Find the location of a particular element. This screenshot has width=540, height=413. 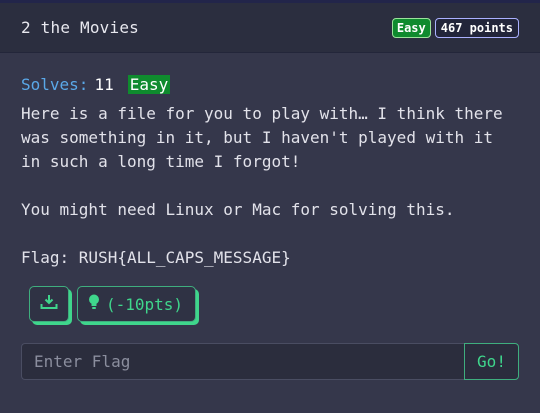

flag-form: Go! is located at coordinates (270, 361).